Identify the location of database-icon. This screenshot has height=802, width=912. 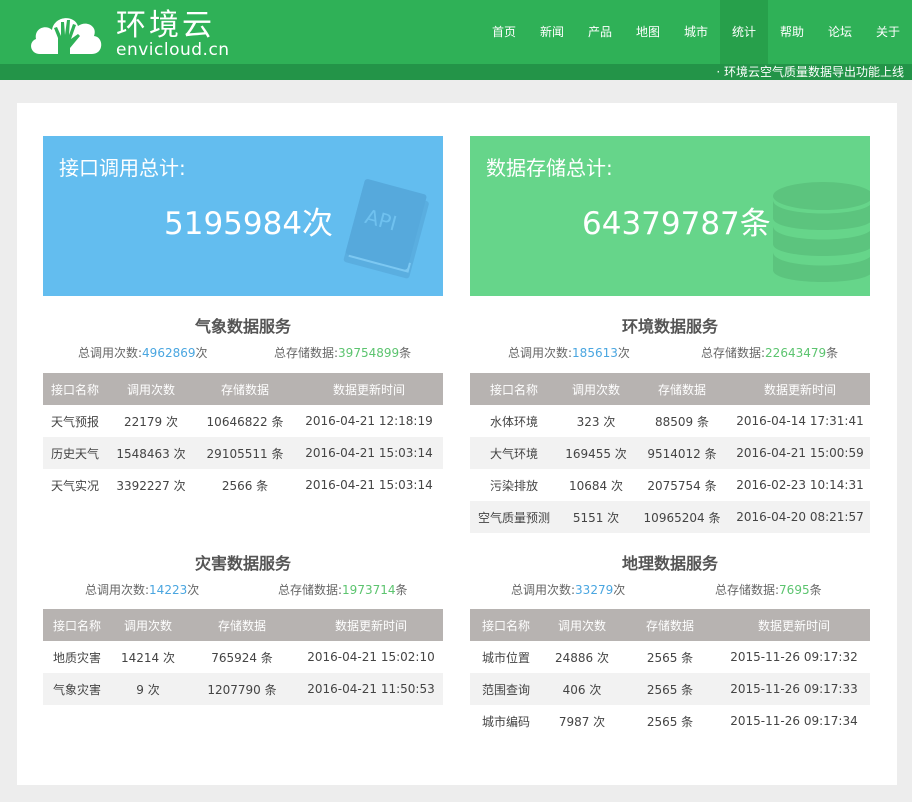
(821, 232).